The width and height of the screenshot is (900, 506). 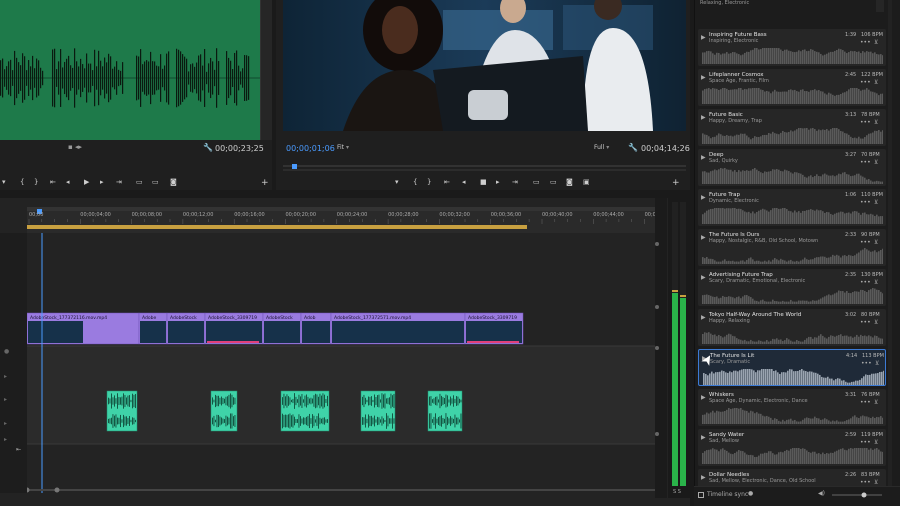 What do you see at coordinates (873, 356) in the screenshot?
I see `track-bpm: 113 BPM` at bounding box center [873, 356].